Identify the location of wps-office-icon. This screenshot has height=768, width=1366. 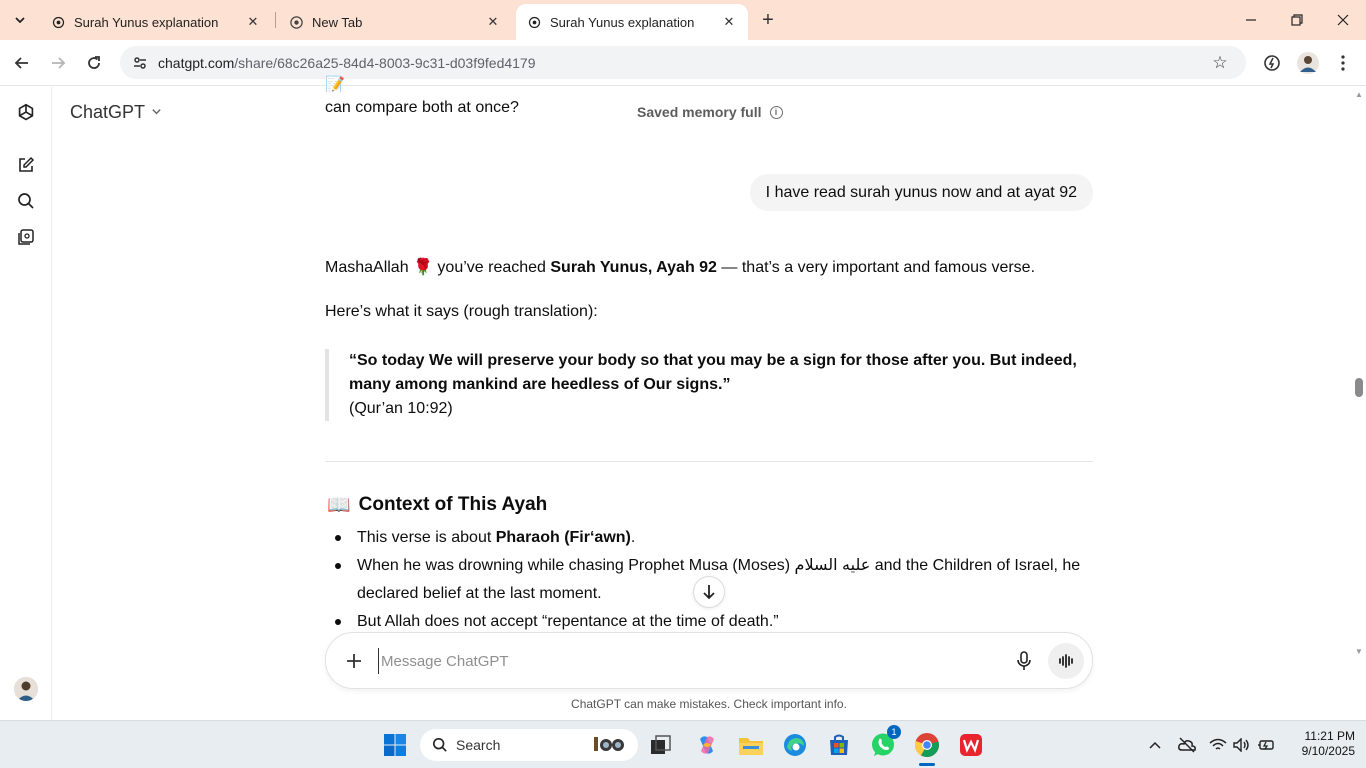
(971, 745).